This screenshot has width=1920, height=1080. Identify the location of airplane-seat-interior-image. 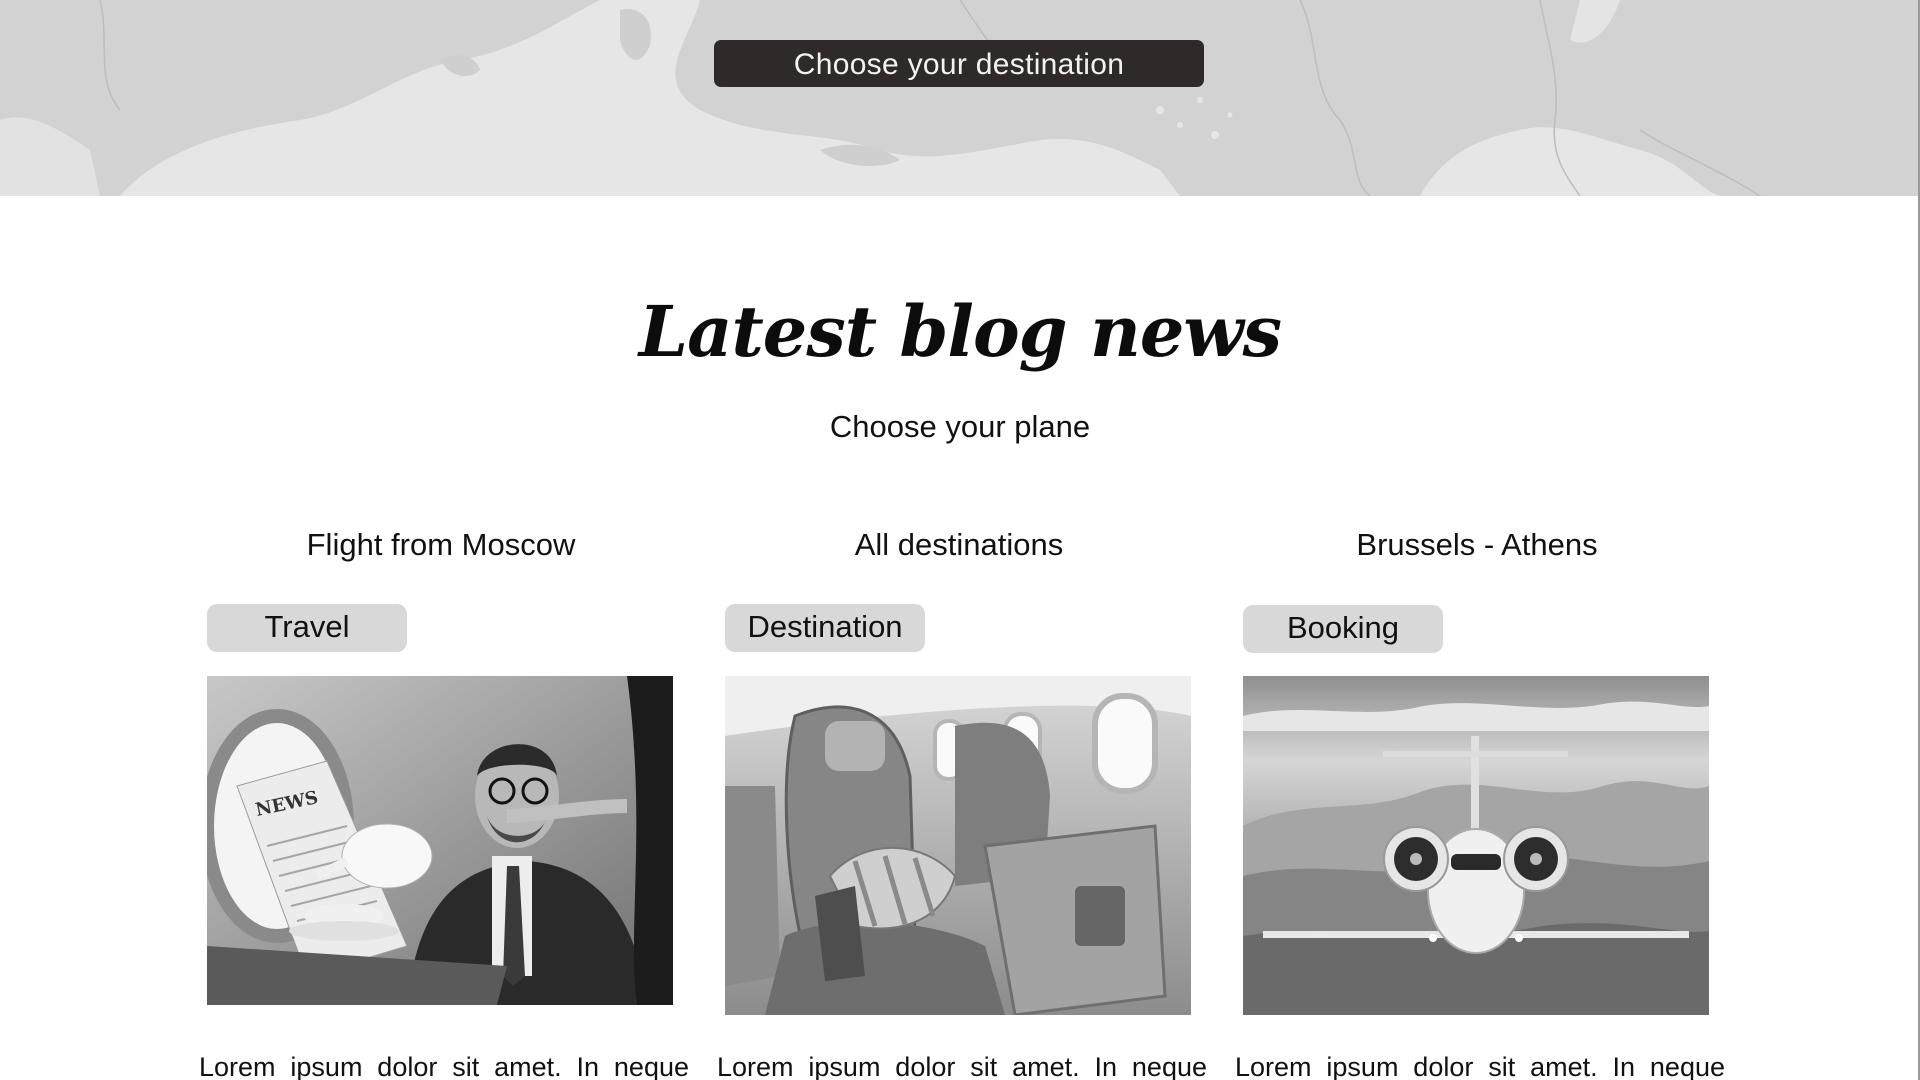
(958, 845).